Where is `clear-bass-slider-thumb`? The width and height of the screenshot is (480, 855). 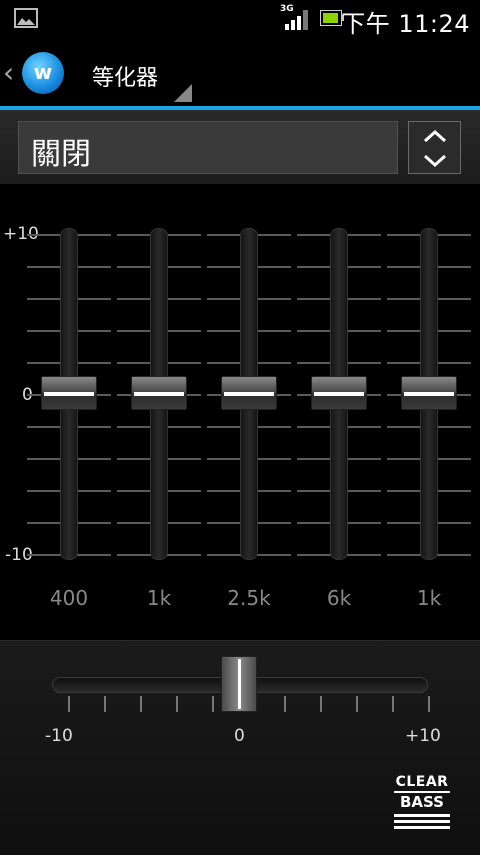 clear-bass-slider-thumb is located at coordinates (239, 684).